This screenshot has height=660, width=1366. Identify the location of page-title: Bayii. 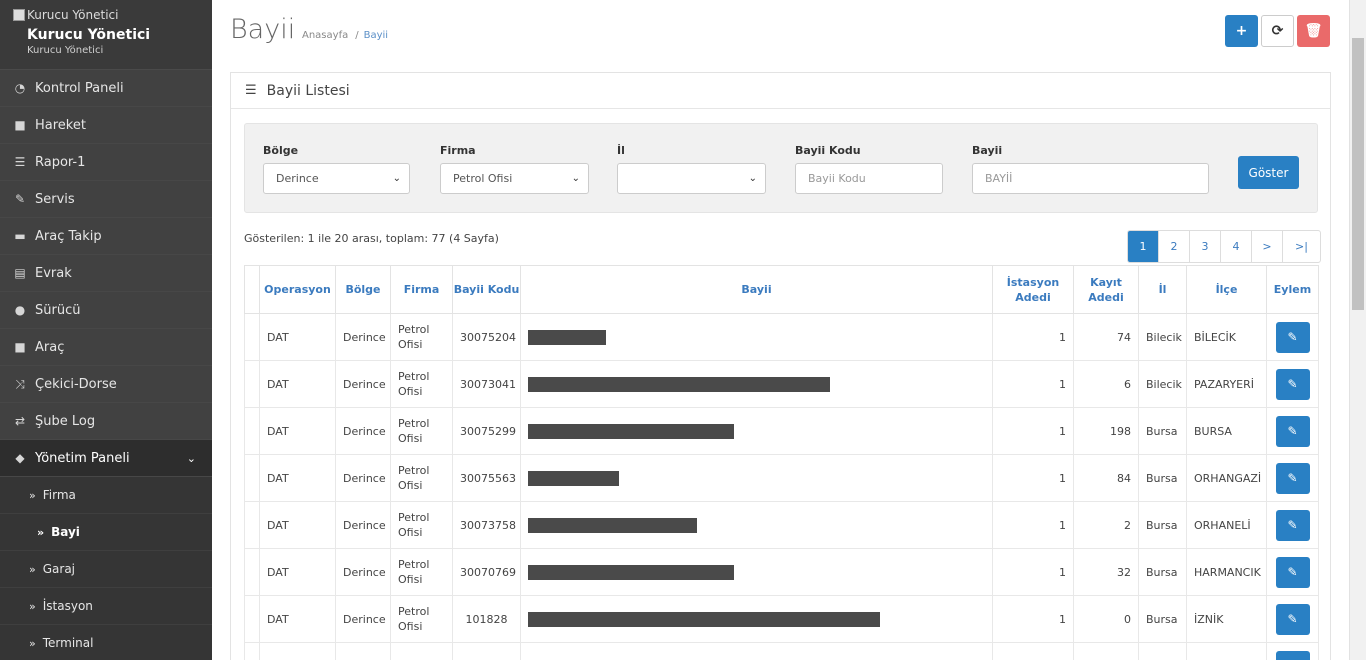
(263, 29).